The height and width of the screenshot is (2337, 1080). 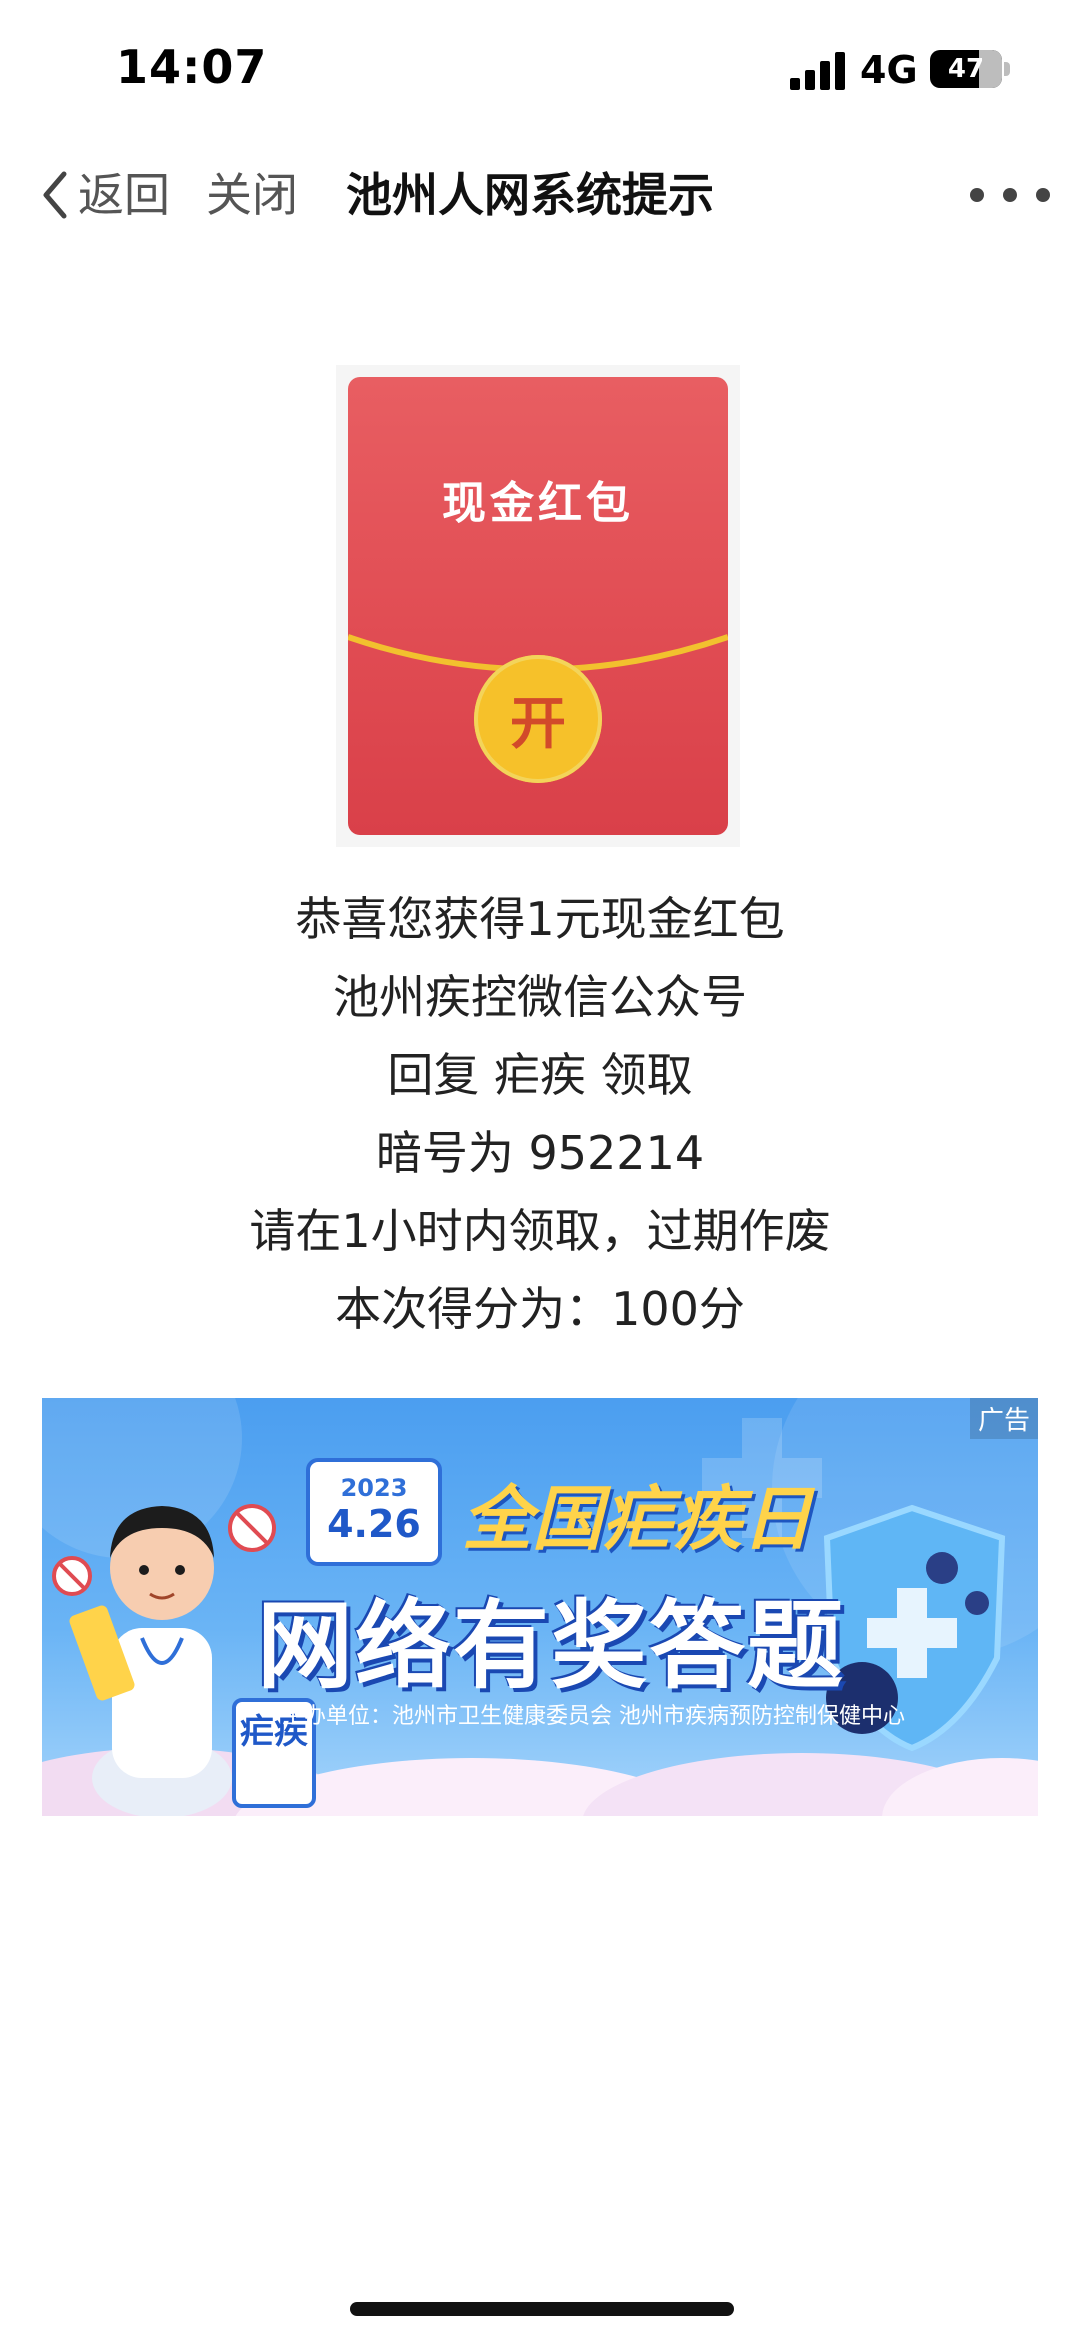 I want to click on battery-icon: 47, so click(x=971, y=70).